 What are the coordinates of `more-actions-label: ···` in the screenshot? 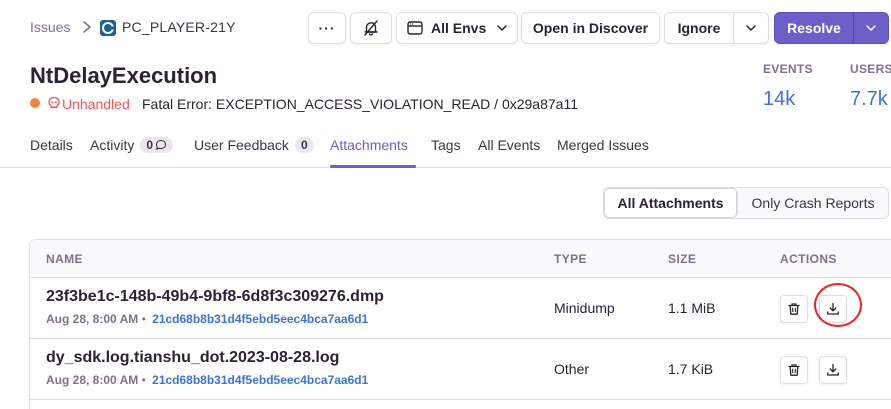 It's located at (327, 28).